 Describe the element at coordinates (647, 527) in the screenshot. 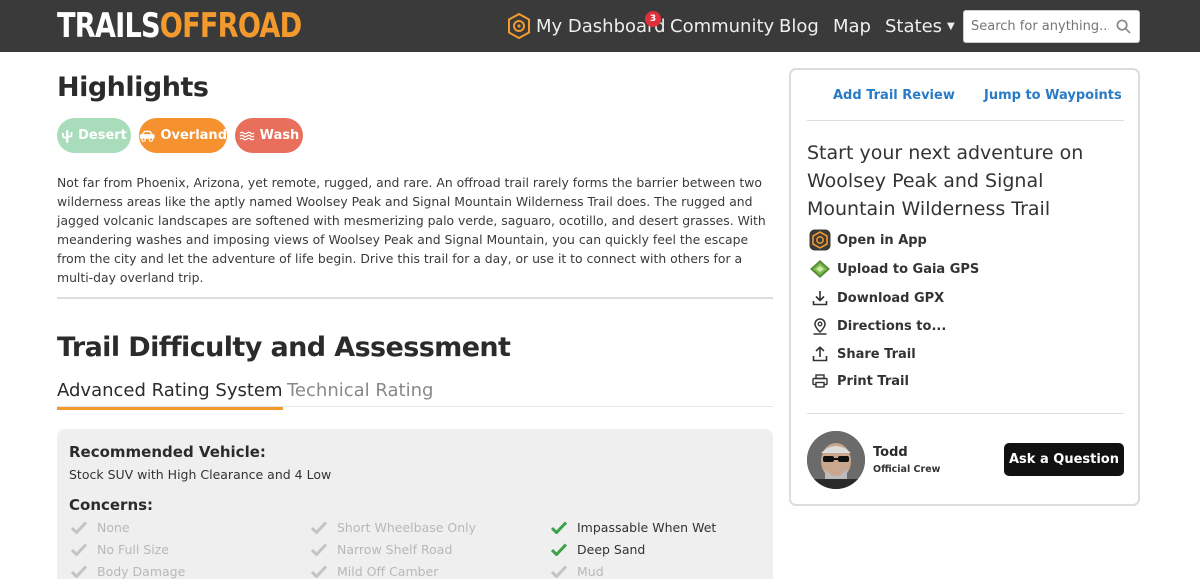

I see `concern-label: Impassable When Wet` at that location.